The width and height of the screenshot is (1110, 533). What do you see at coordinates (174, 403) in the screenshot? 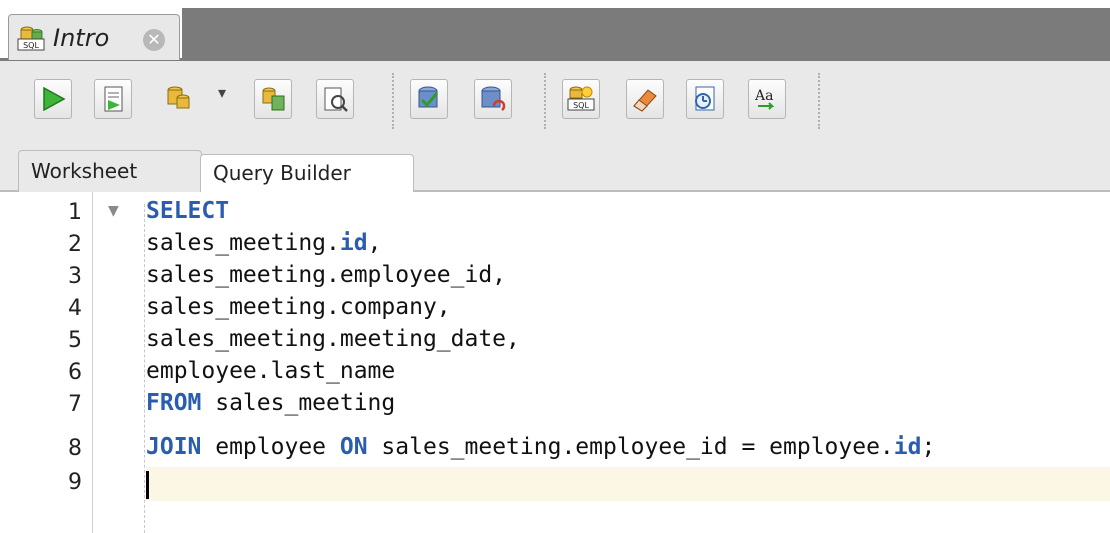
I see `keyword: FROM` at bounding box center [174, 403].